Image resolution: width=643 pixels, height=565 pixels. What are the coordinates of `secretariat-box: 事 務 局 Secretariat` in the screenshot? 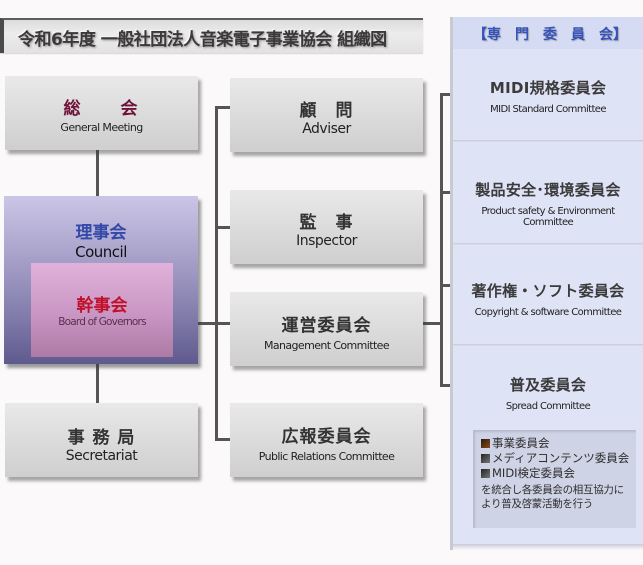 It's located at (101, 440).